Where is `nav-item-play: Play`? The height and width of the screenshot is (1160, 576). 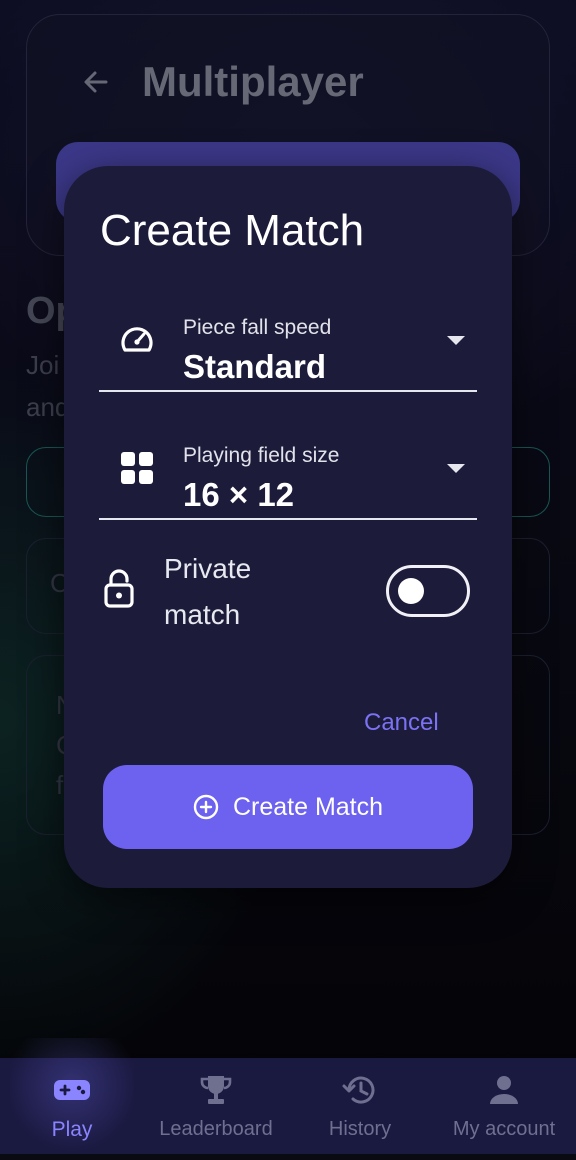
nav-item-play: Play is located at coordinates (72, 1098).